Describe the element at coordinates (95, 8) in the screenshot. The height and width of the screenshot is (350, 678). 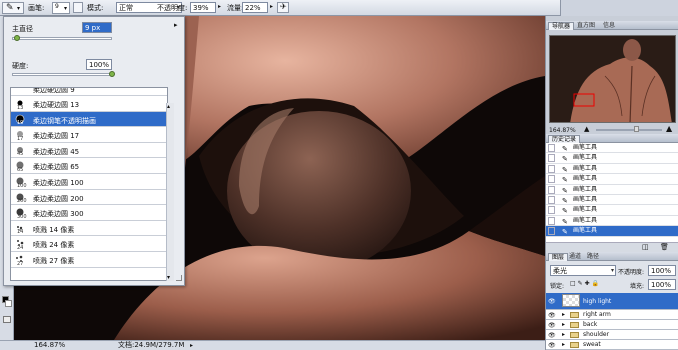
I see `mode-label: 模式:` at that location.